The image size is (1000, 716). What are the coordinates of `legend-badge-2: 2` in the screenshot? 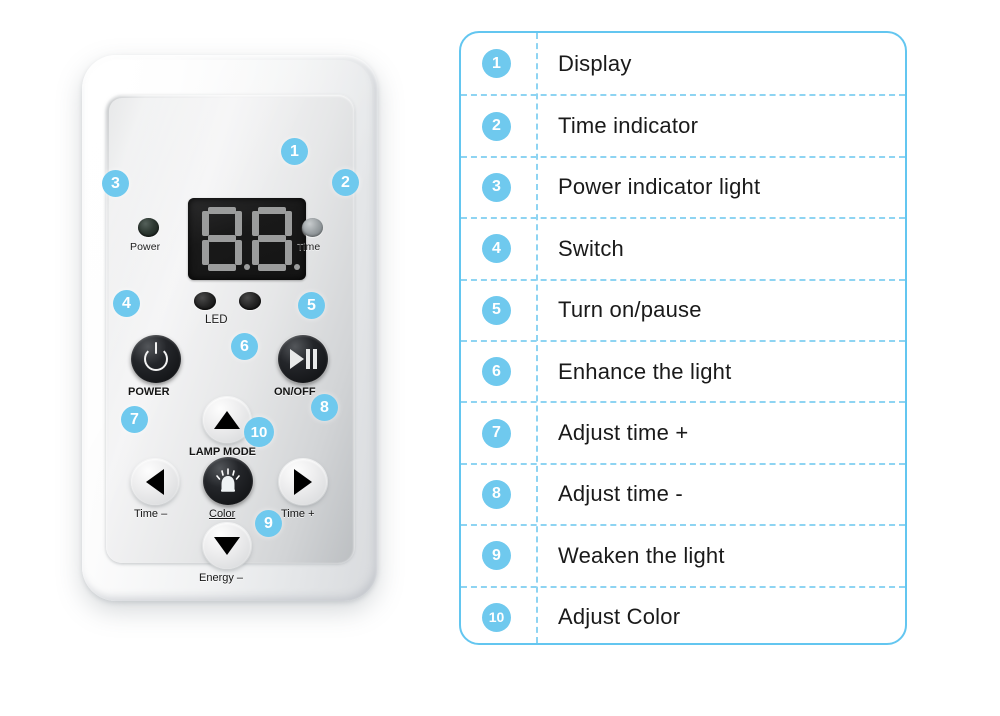 It's located at (496, 126).